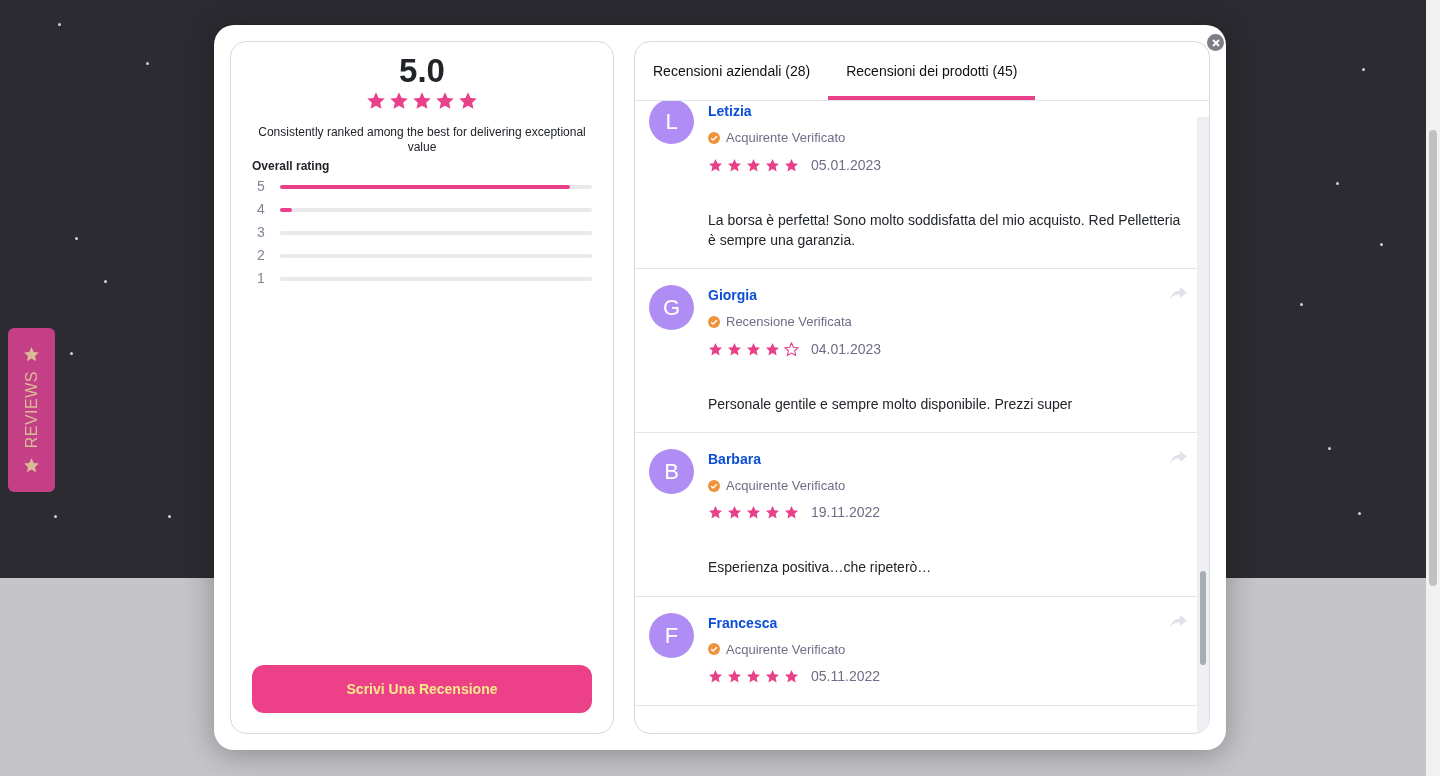  Describe the element at coordinates (261, 255) in the screenshot. I see `rating-label: 2` at that location.